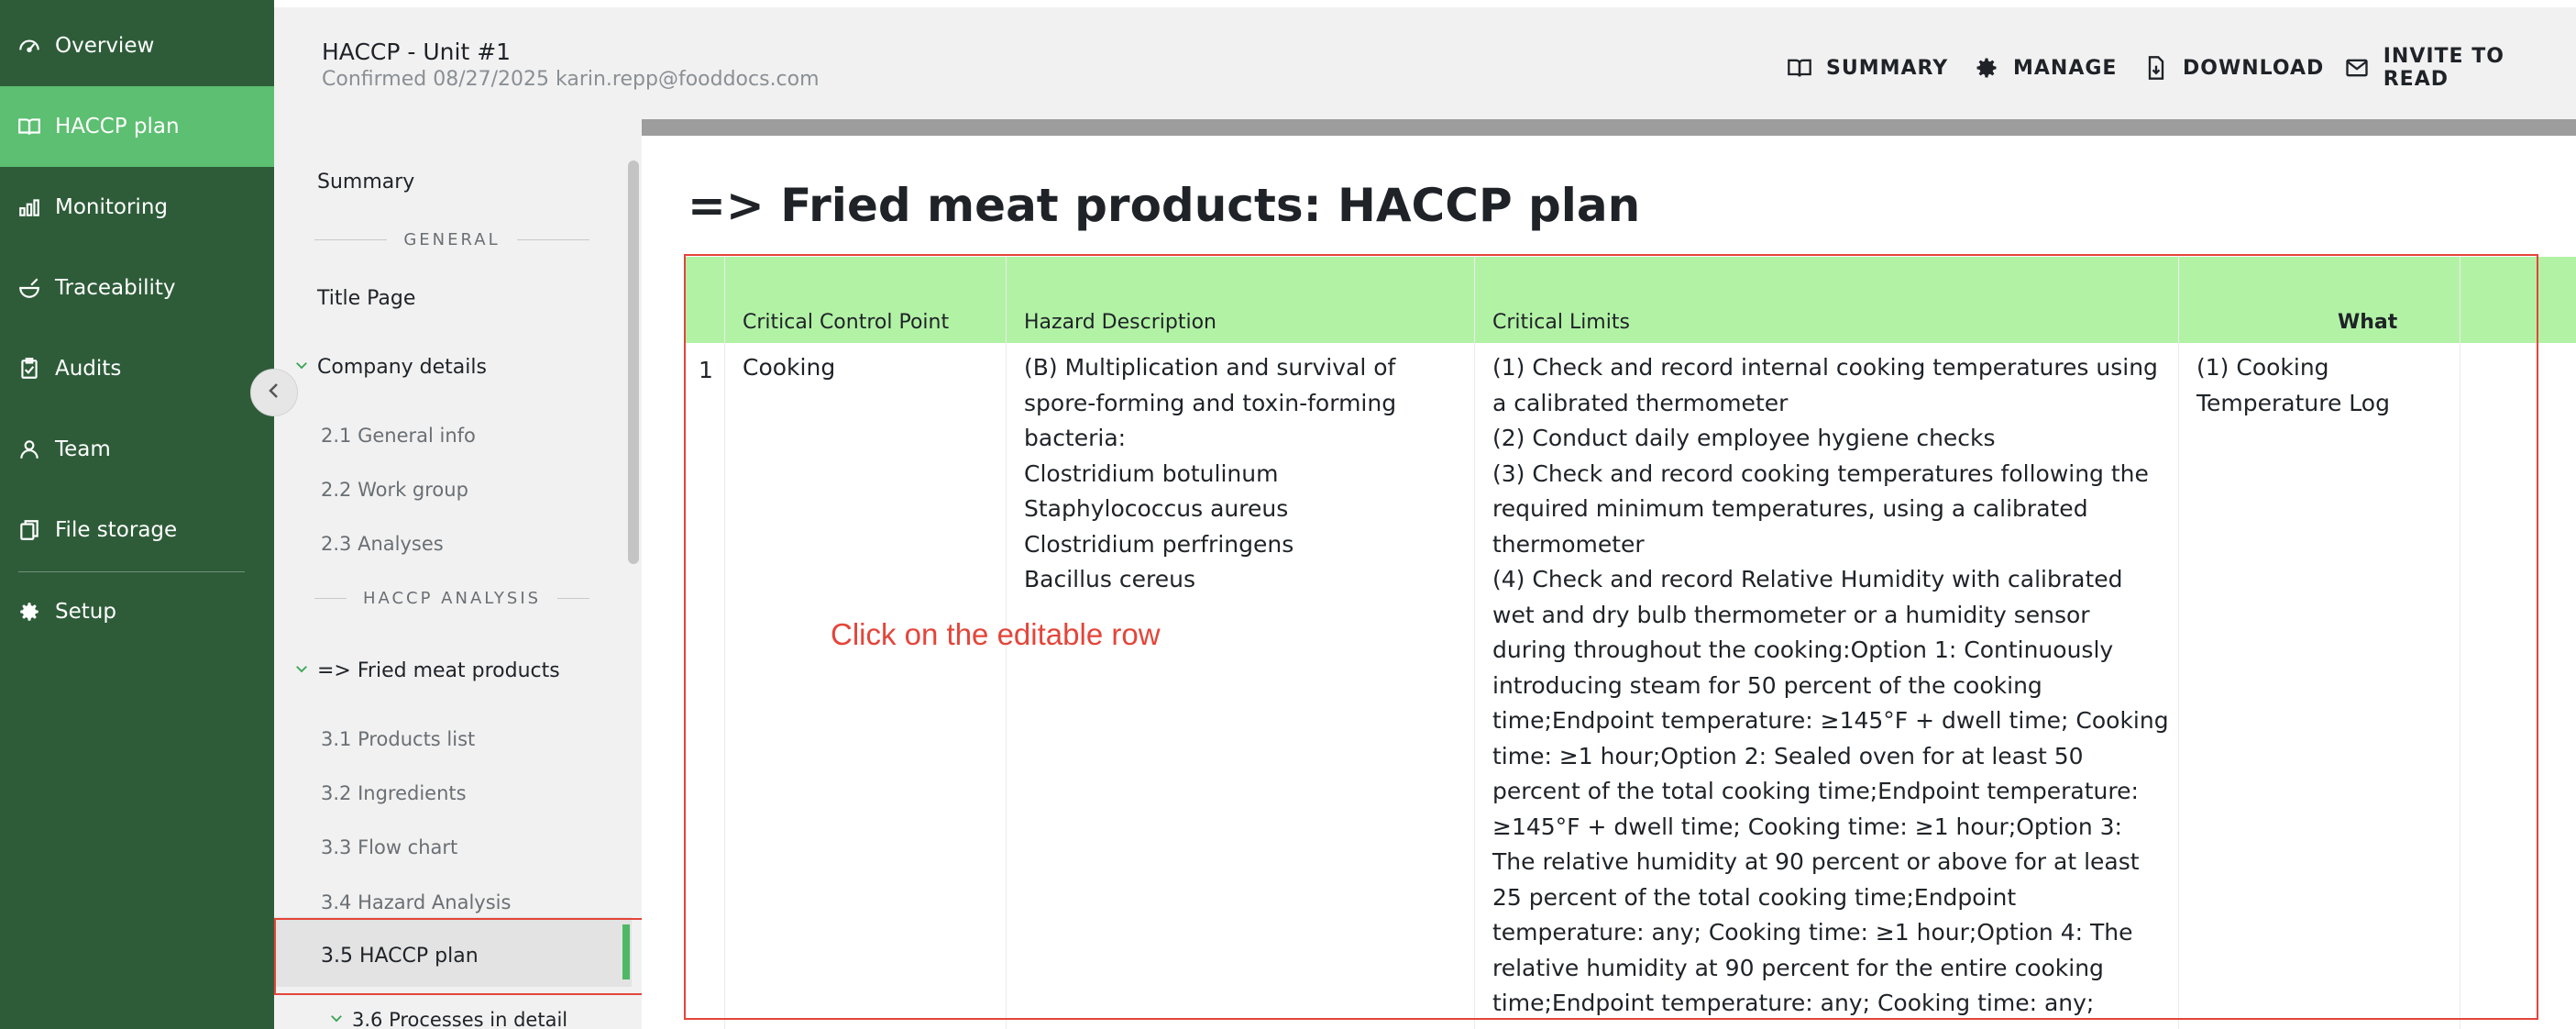 This screenshot has width=2576, height=1029. What do you see at coordinates (29, 46) in the screenshot?
I see `gauge-icon` at bounding box center [29, 46].